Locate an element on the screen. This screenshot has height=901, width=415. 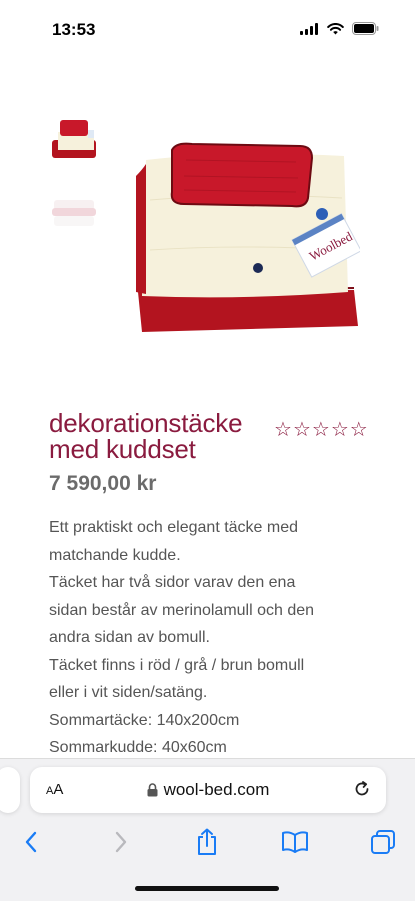
description-line: matchande kudde. is located at coordinates (115, 555).